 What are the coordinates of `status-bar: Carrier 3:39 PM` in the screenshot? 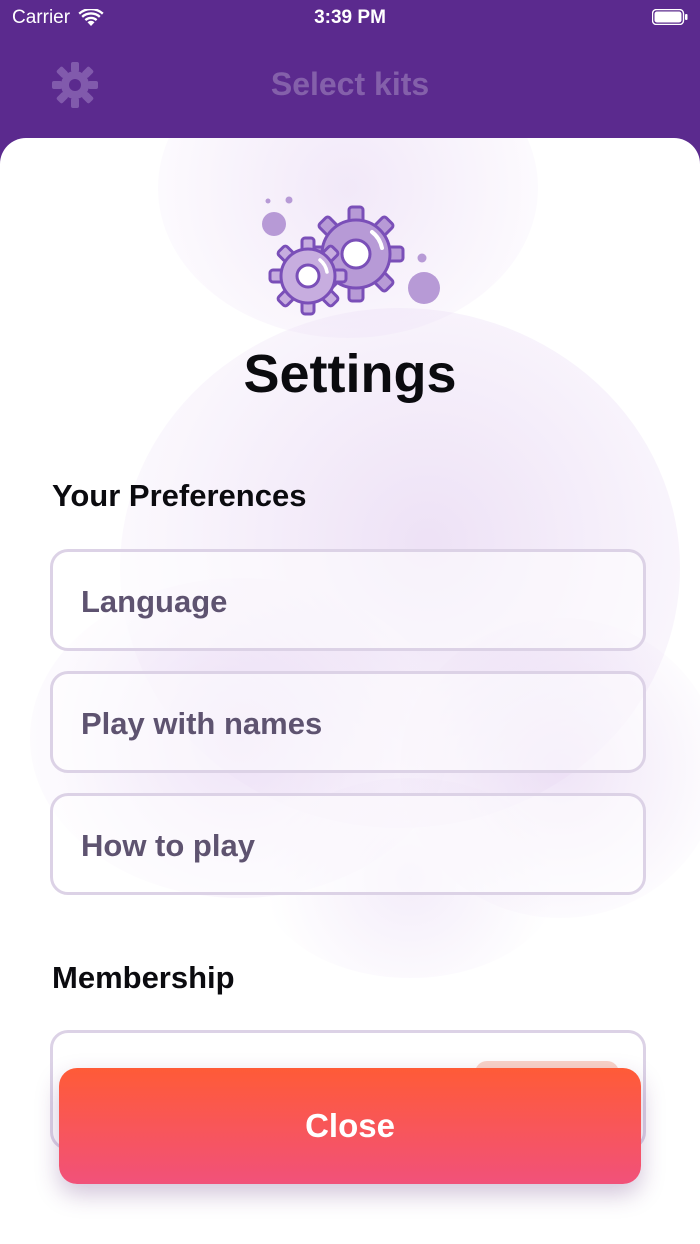 It's located at (350, 18).